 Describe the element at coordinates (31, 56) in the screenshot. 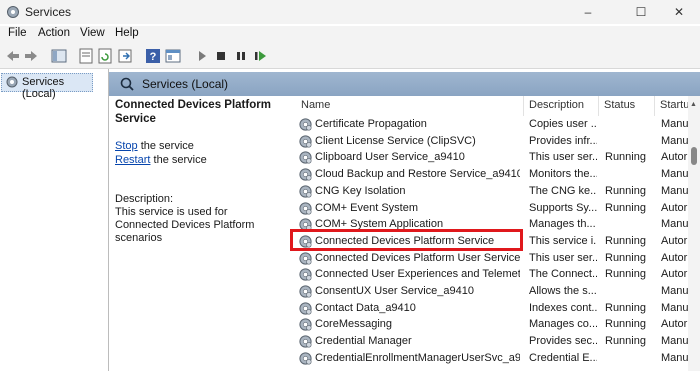

I see `forward-arrow-icon` at that location.